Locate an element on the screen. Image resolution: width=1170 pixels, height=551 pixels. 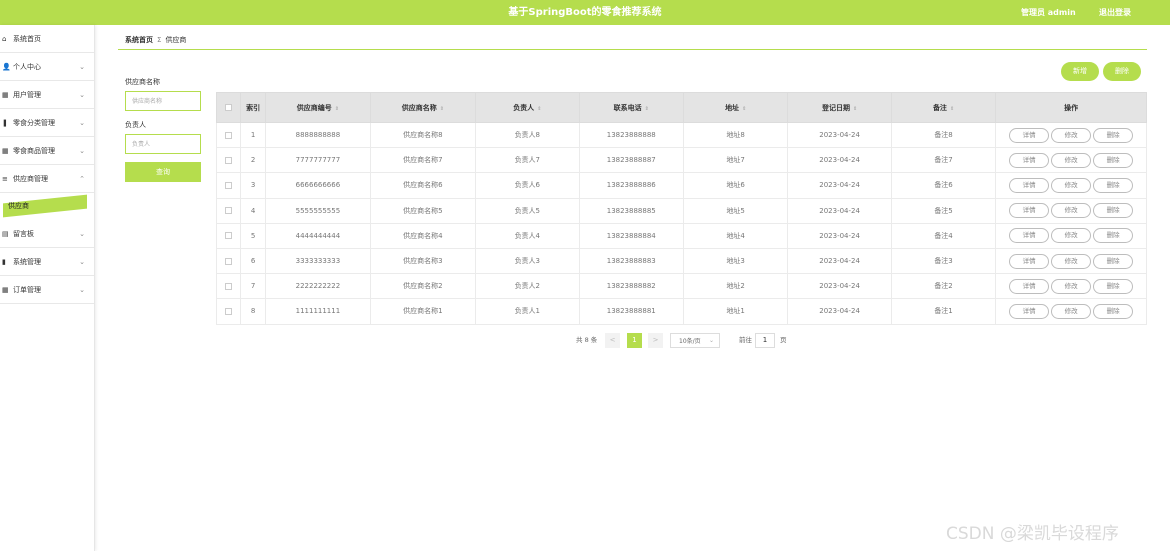
table-cell: 5 is located at coordinates (253, 235).